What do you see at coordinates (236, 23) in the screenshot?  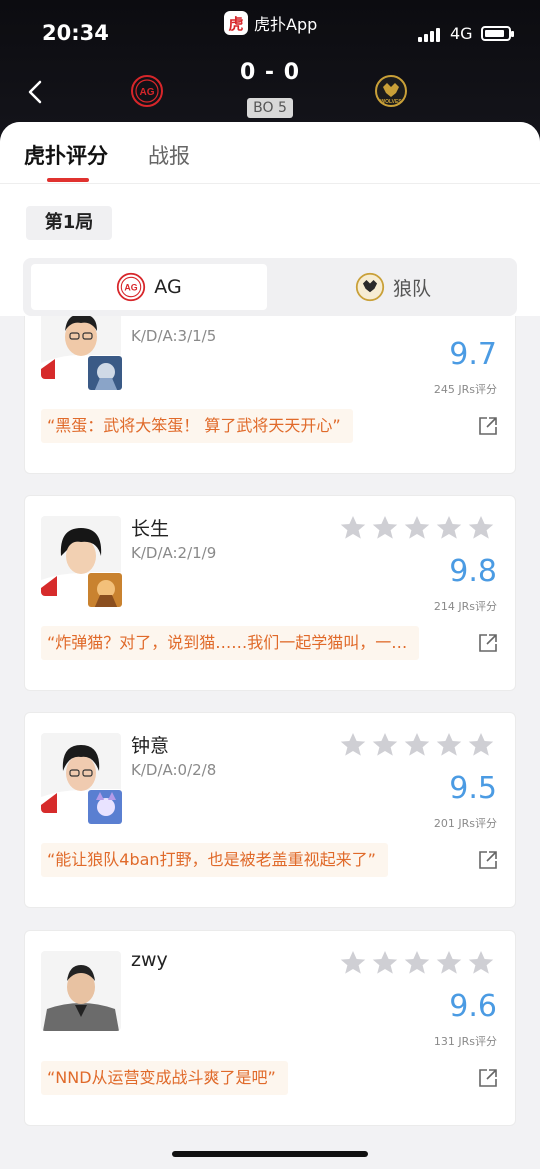 I see `hupu-logo-icon: 虎` at bounding box center [236, 23].